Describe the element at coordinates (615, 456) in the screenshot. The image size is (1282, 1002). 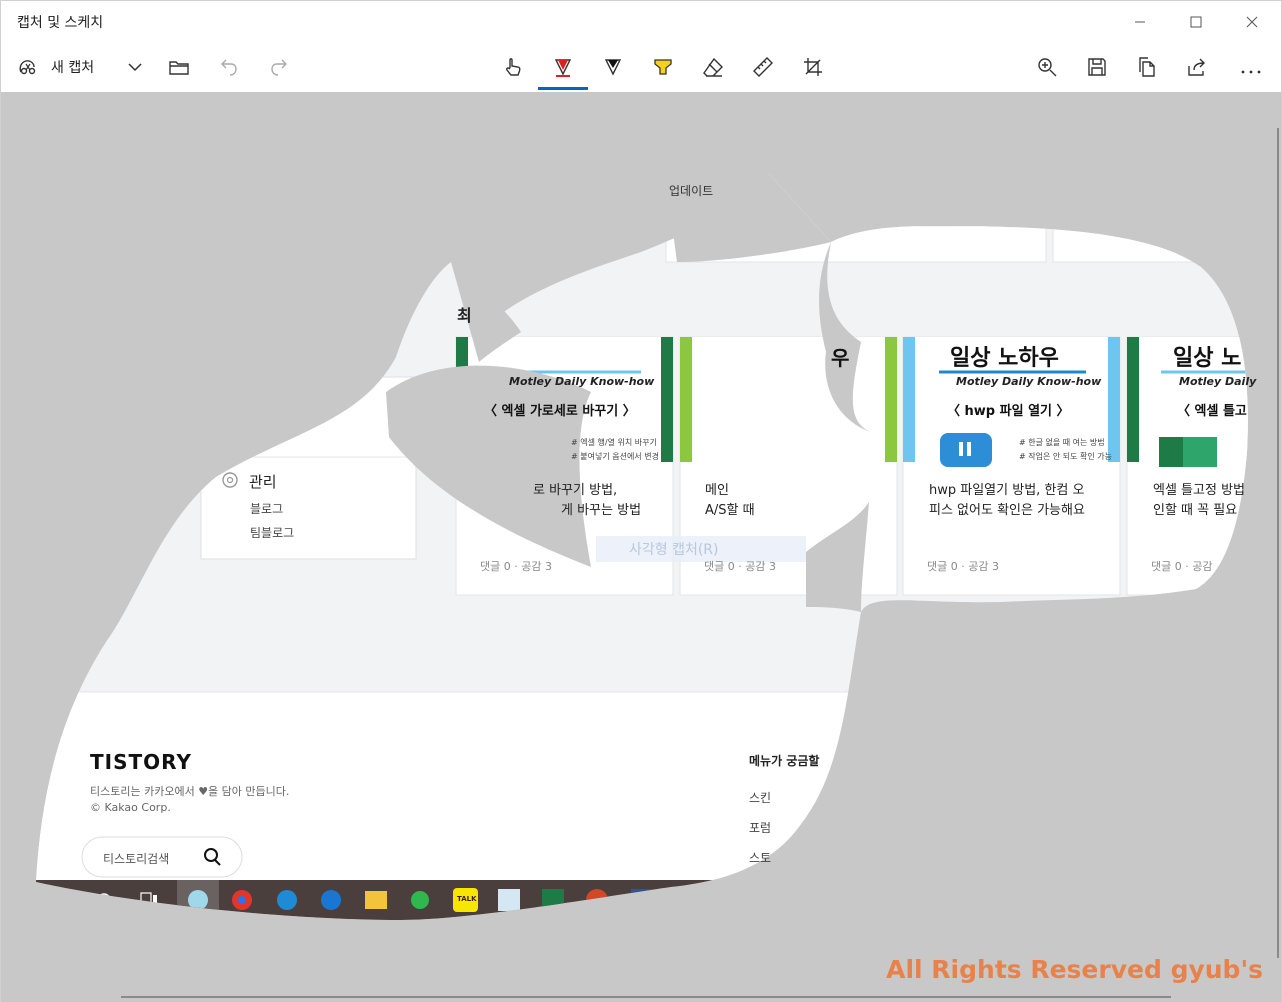
I see `card1-tag-2: # 붙여넣기 옵션에서 변경` at that location.